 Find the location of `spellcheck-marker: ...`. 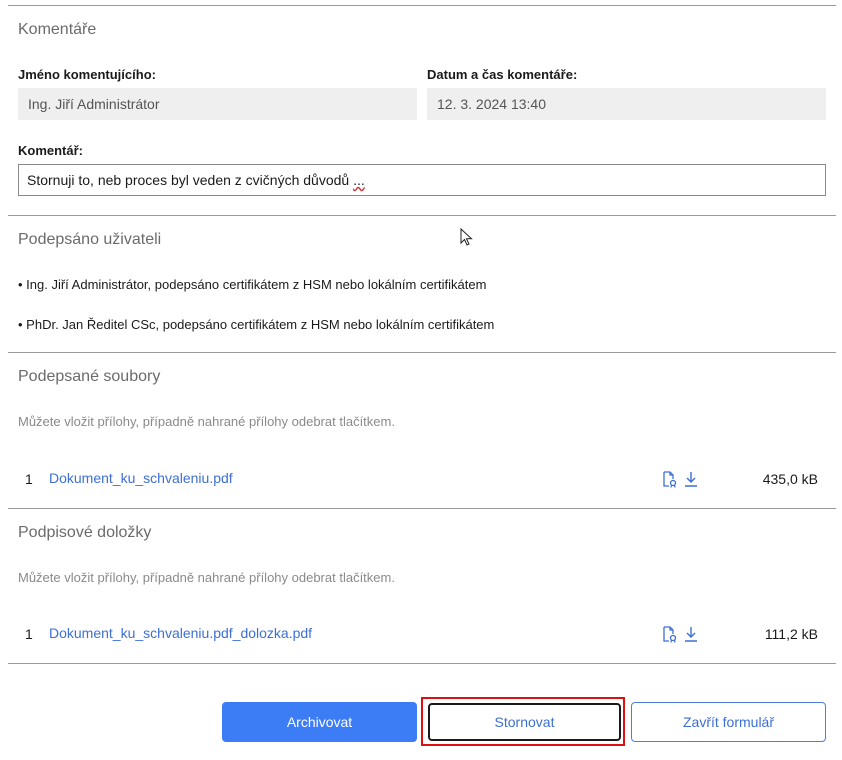

spellcheck-marker: ... is located at coordinates (359, 180).